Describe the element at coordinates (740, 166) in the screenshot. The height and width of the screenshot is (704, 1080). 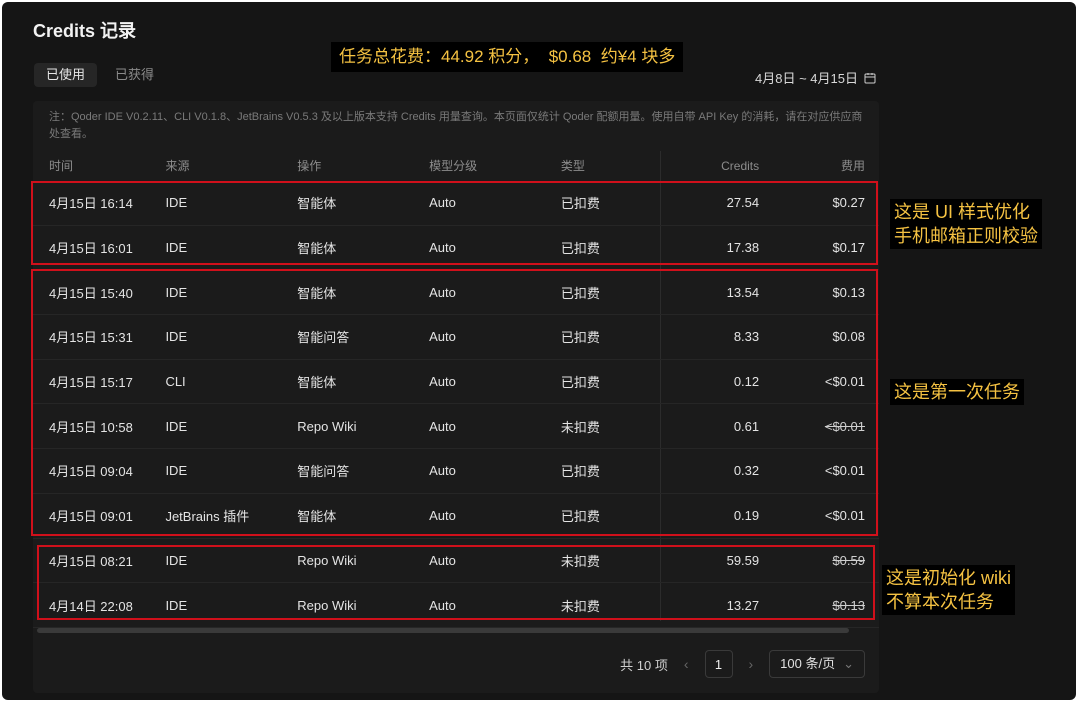
I see `header-credits: Credits` at that location.